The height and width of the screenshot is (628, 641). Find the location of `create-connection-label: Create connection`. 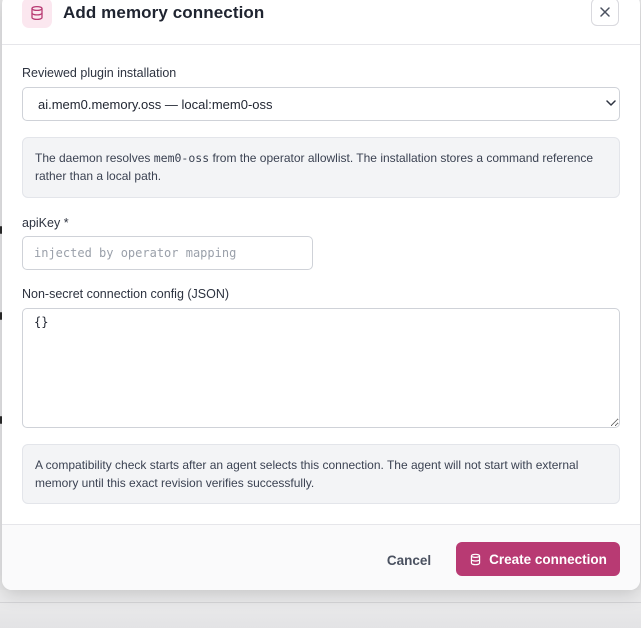

create-connection-label: Create connection is located at coordinates (548, 559).